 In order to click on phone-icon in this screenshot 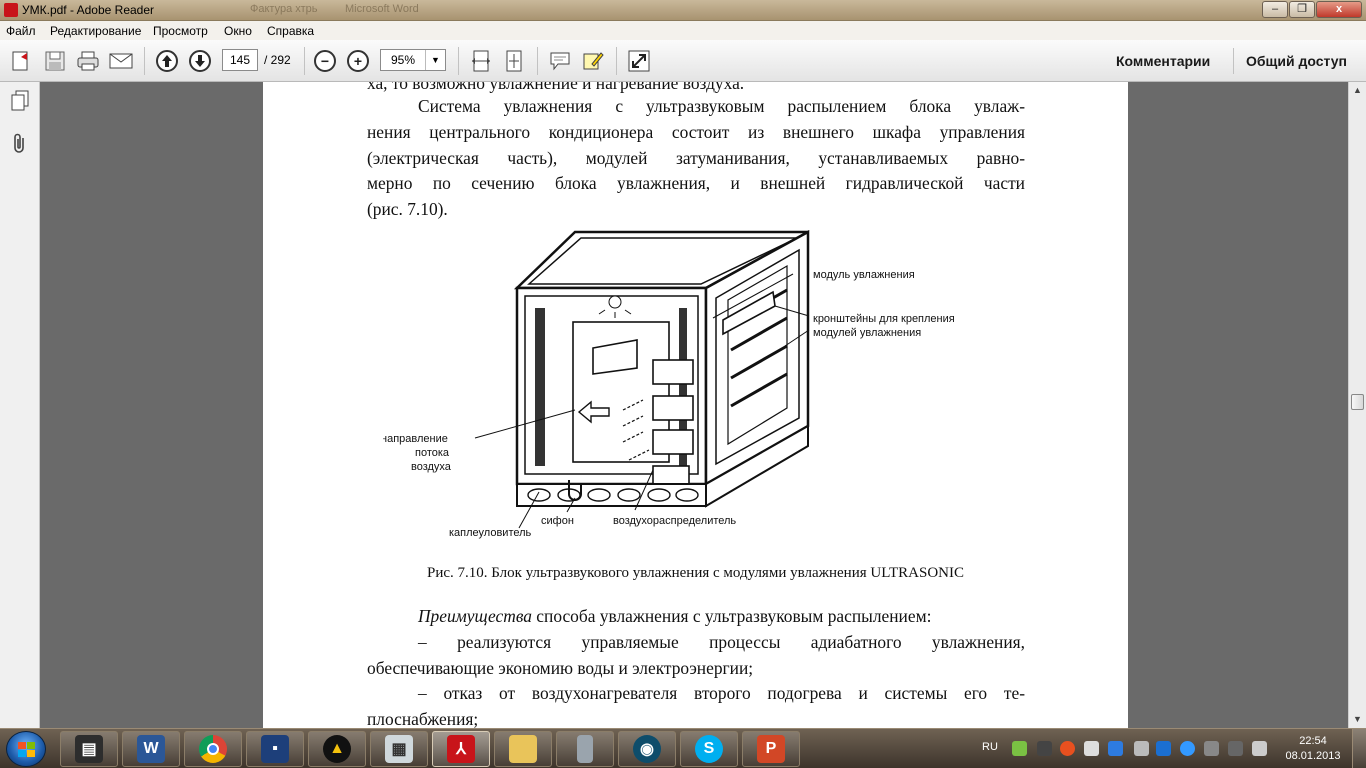, I will do `click(585, 749)`.